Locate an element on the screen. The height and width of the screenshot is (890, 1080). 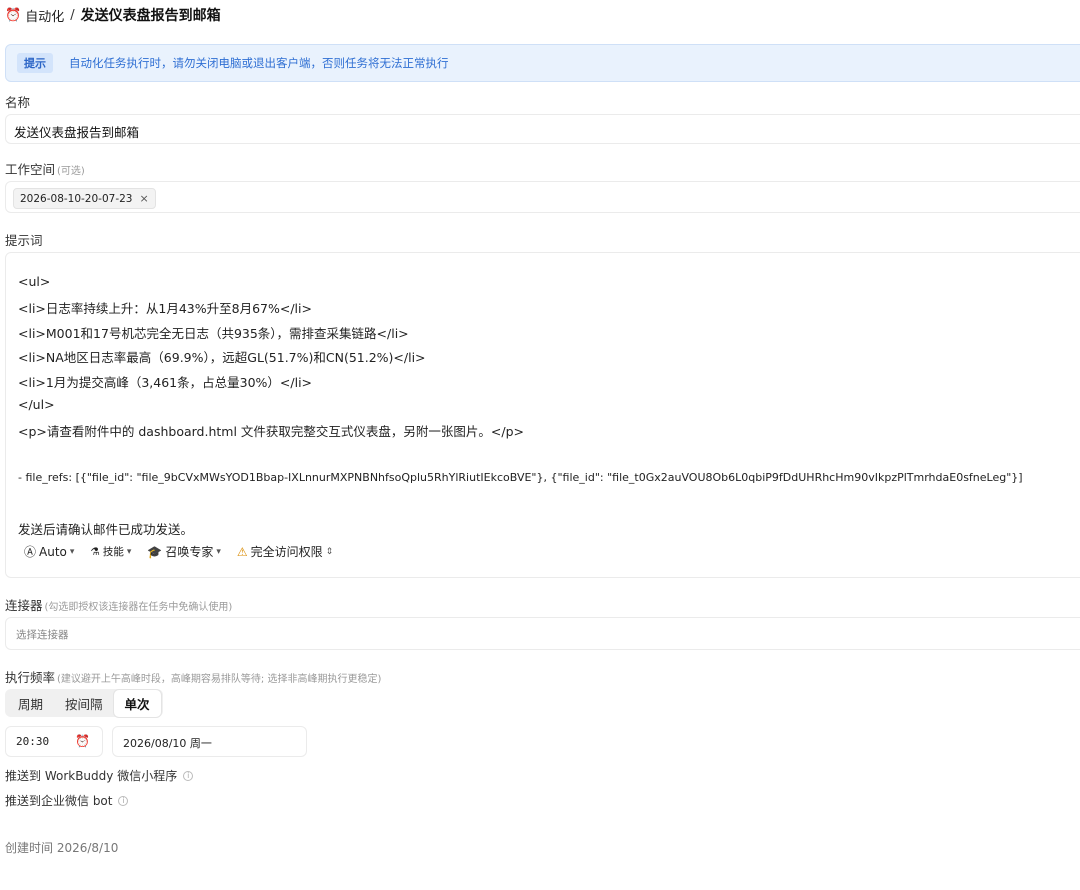
prompt-line: <li>1月为提交高峰（3,461条，占总量30%）</li> is located at coordinates (165, 382).